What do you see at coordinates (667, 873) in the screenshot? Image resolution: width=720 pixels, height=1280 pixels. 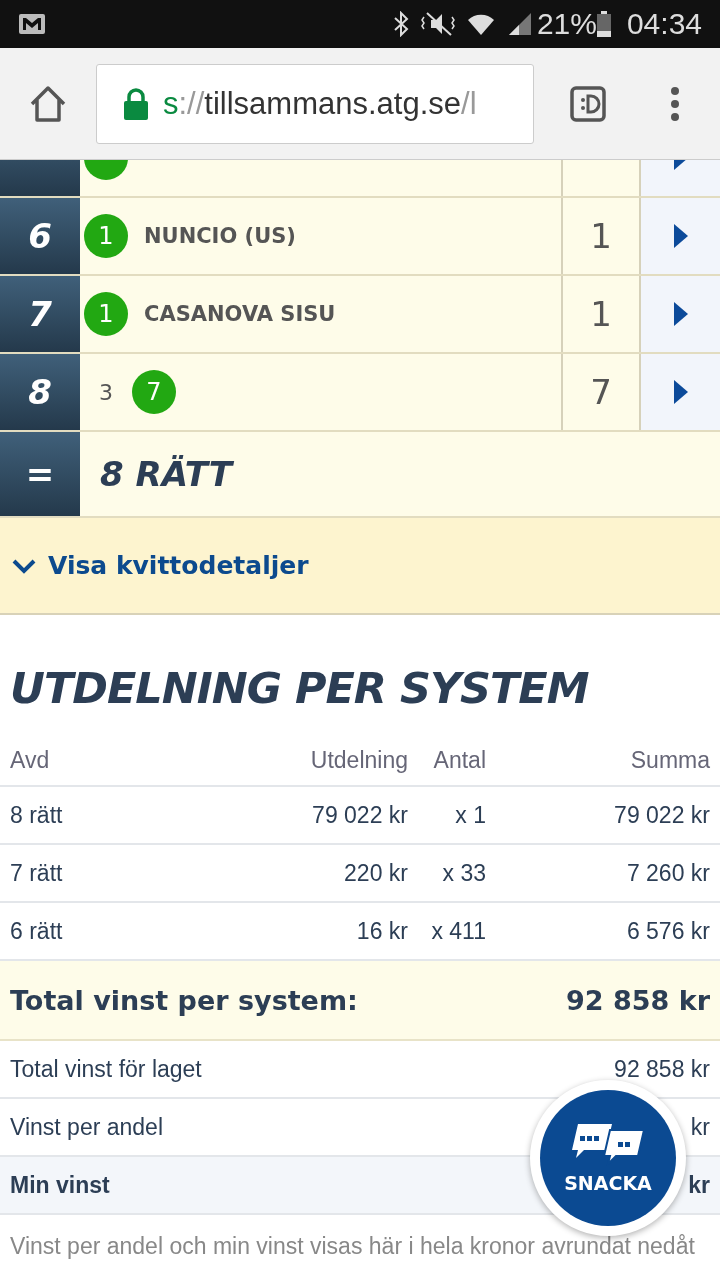 I see `table-cell-text: 7 260 kr` at bounding box center [667, 873].